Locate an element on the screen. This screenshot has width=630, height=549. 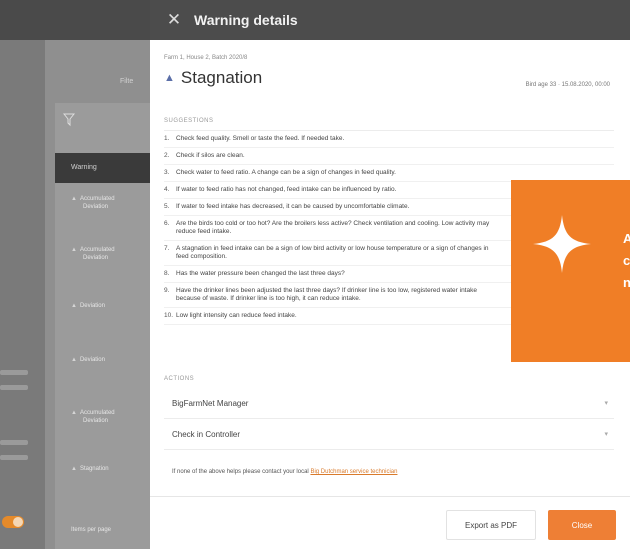
dialog-header: ✕ Warning details is located at coordinates (390, 20).